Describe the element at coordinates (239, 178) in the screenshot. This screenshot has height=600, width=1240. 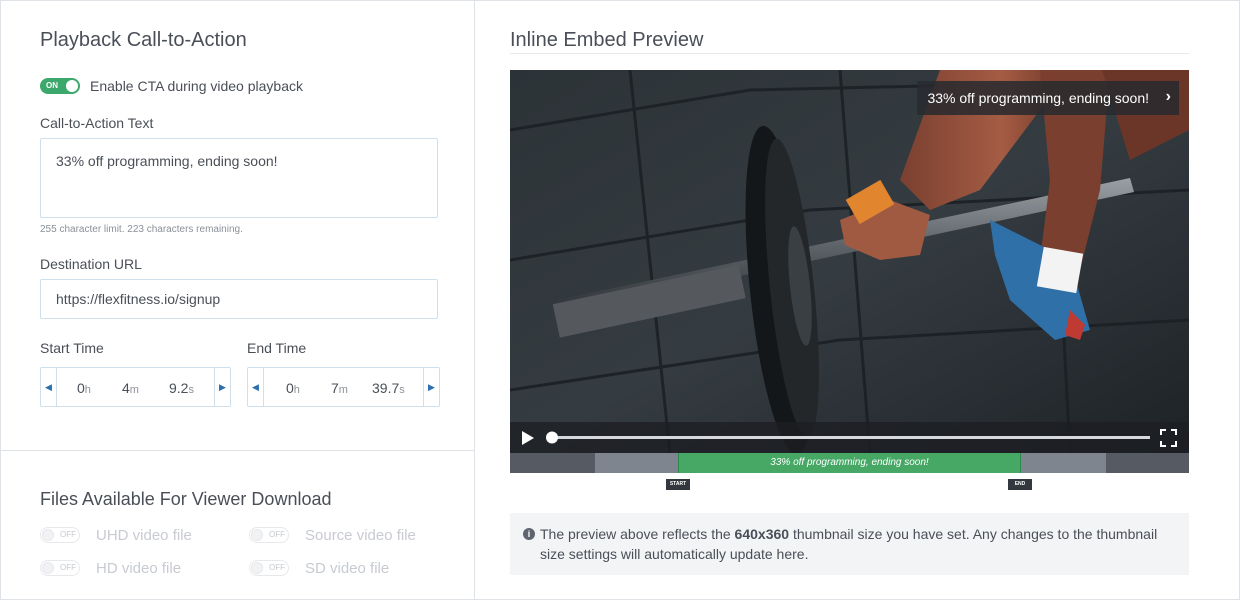
I see `cta-text-textarea: 33% off programming, ending soon!` at that location.